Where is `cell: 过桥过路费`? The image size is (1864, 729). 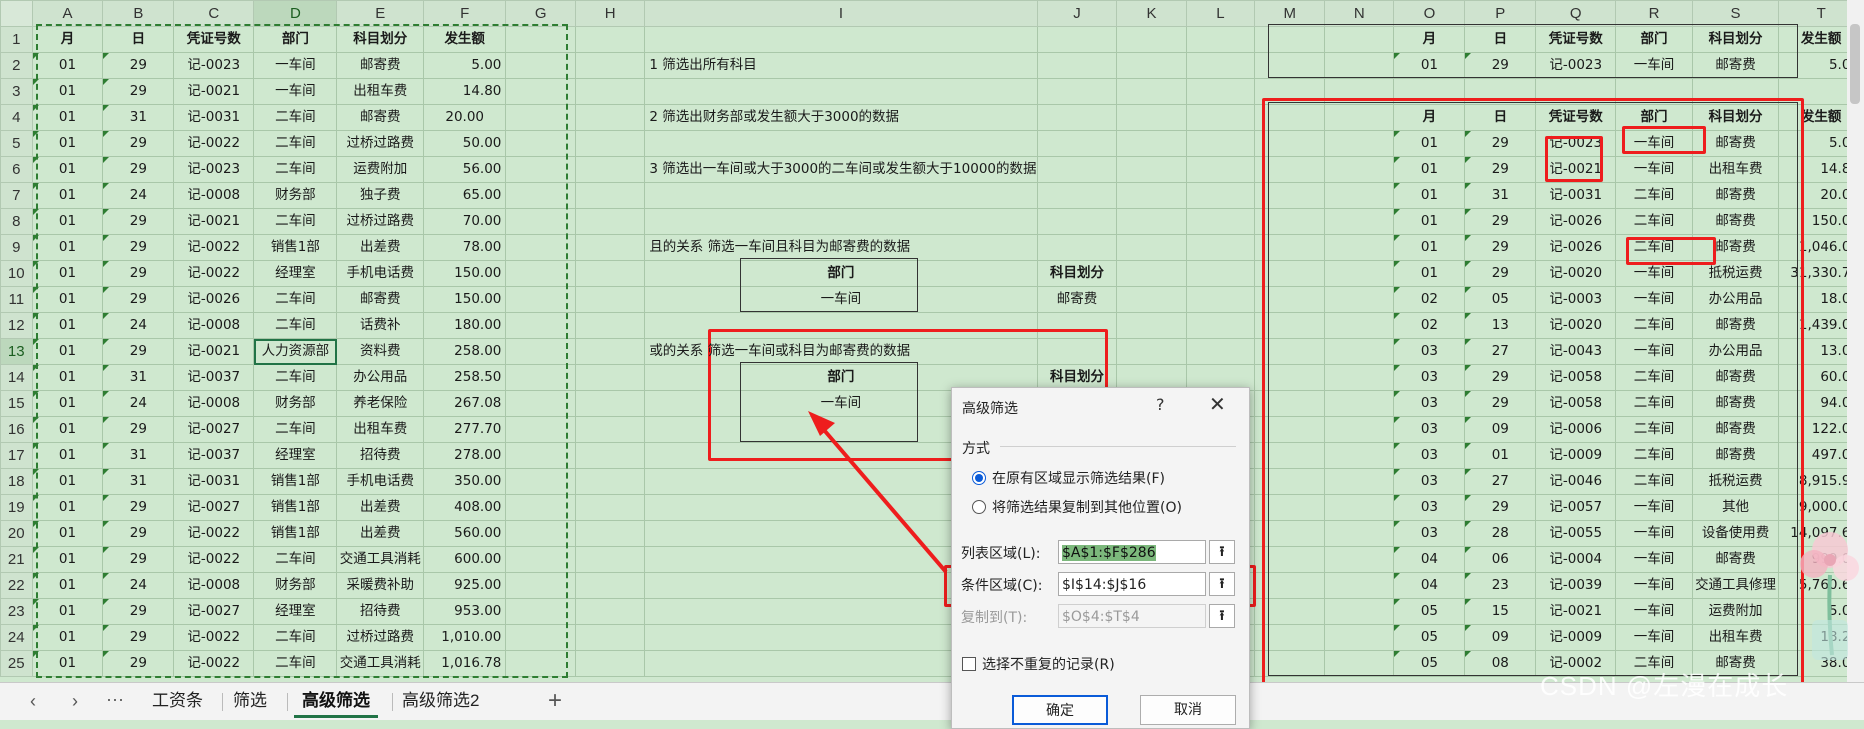
cell: 过桥过路费 is located at coordinates (380, 637).